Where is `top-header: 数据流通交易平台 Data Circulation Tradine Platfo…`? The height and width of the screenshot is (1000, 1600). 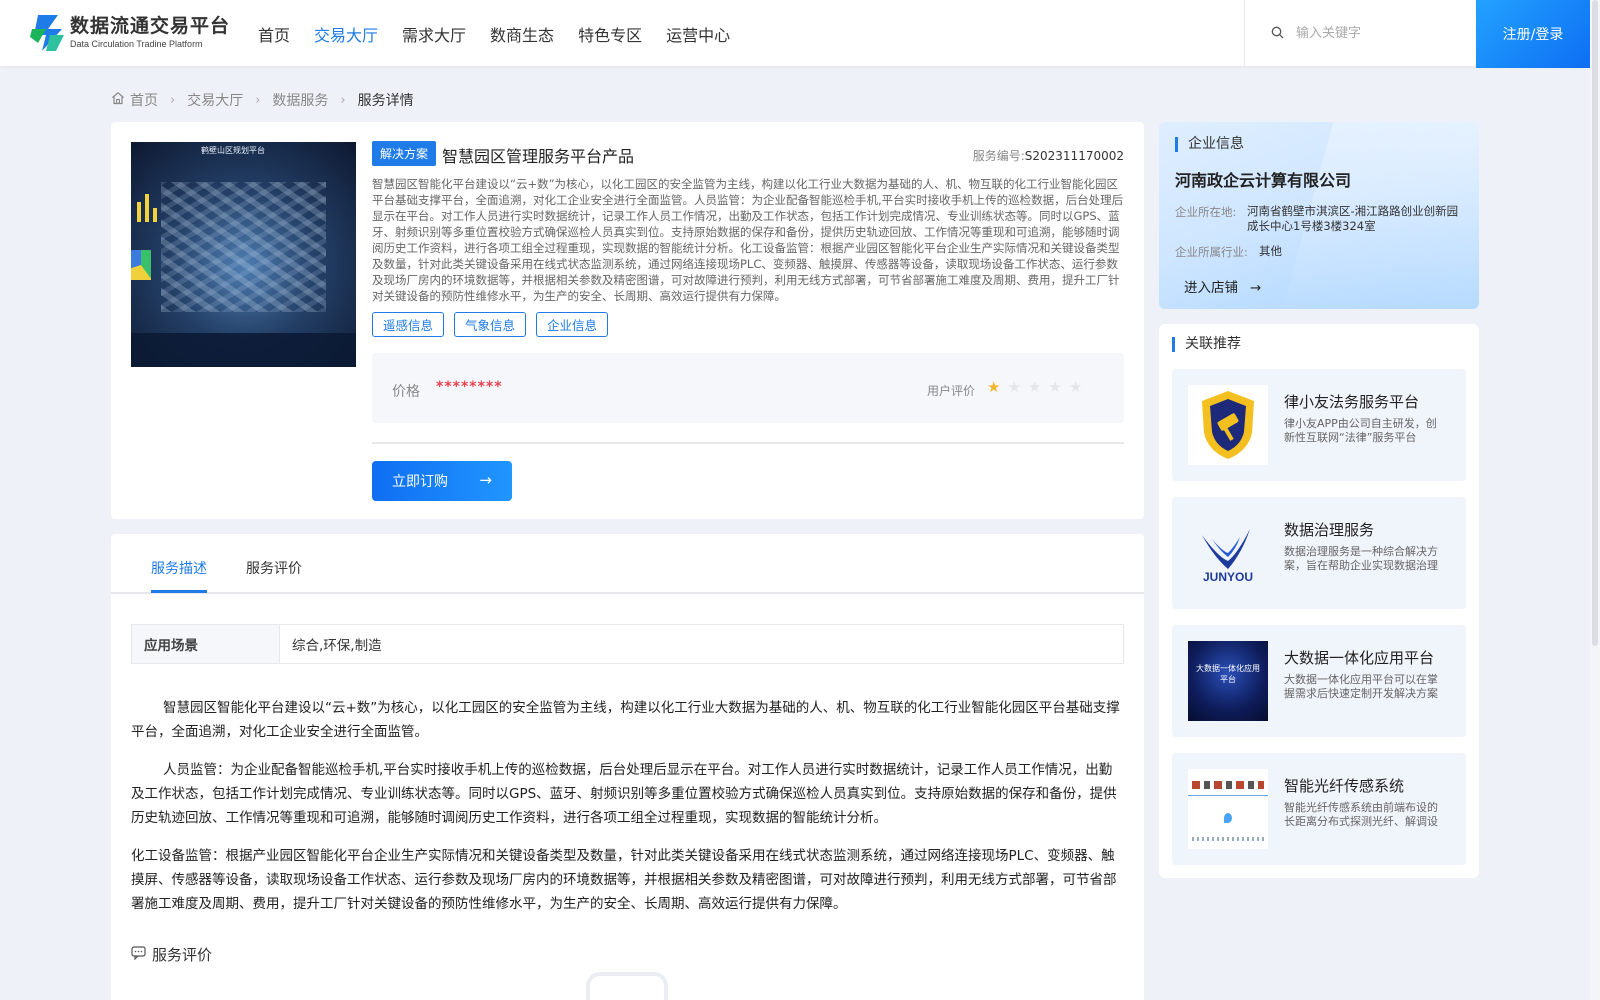
top-header: 数据流通交易平台 Data Circulation Tradine Platfo… is located at coordinates (795, 34).